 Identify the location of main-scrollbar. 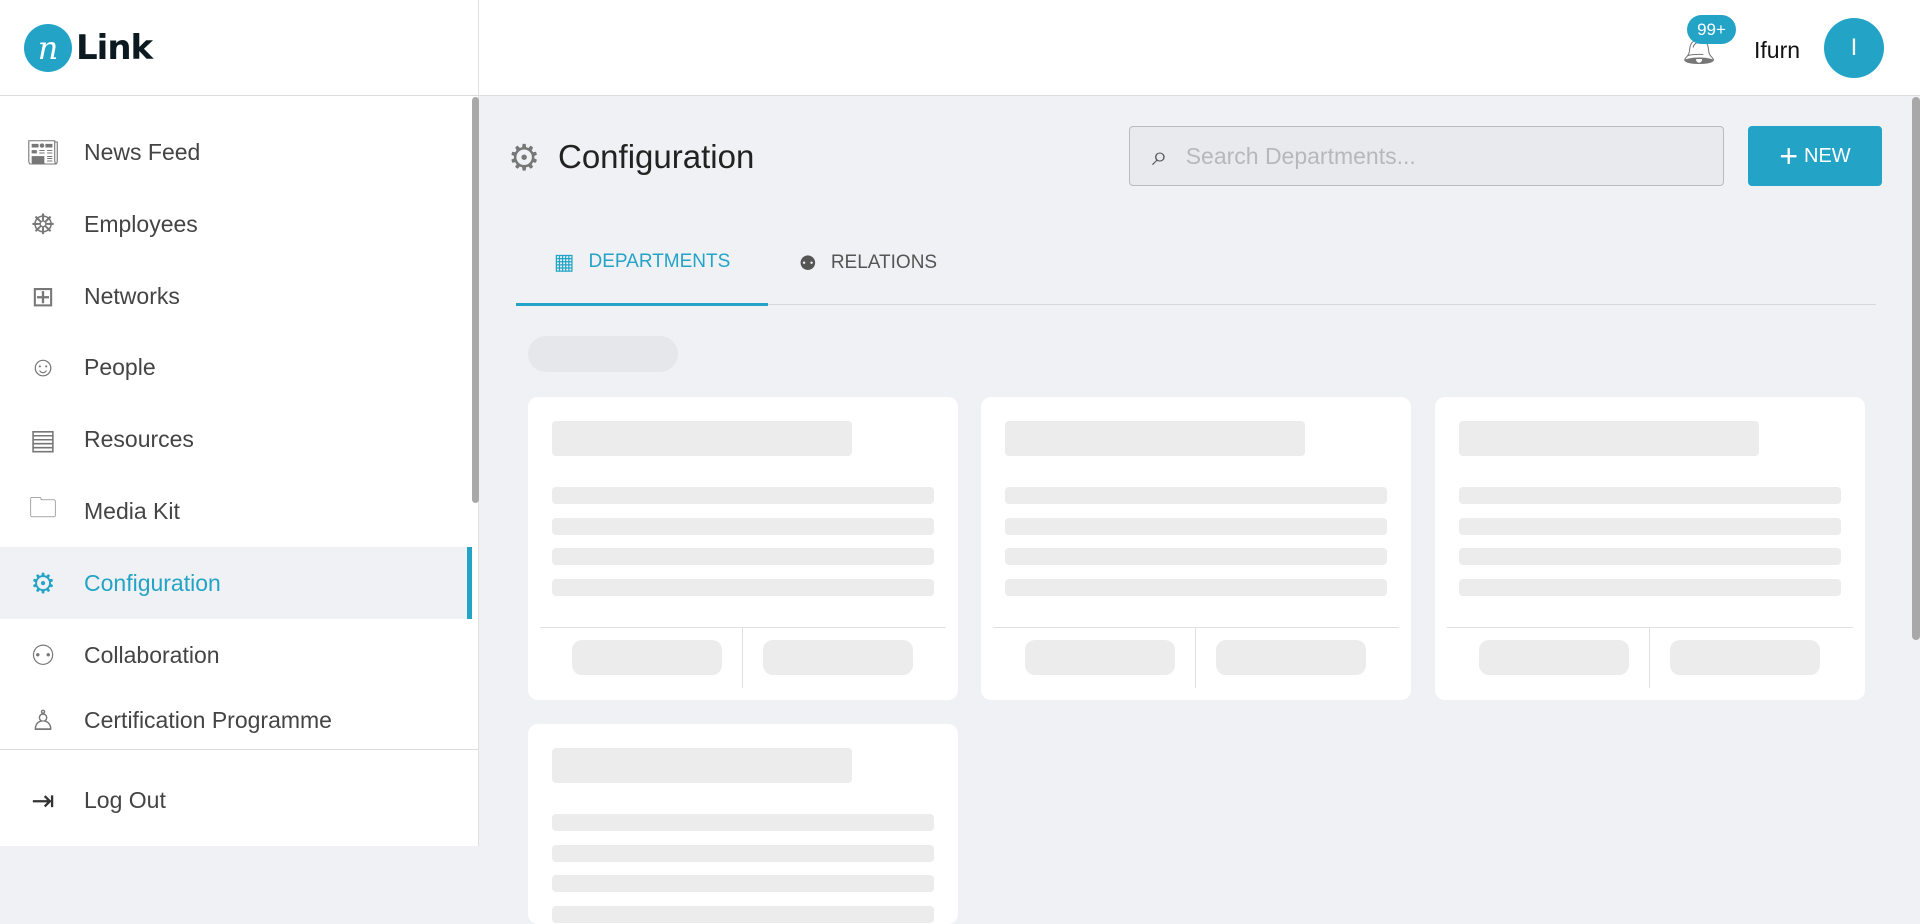
(1916, 368).